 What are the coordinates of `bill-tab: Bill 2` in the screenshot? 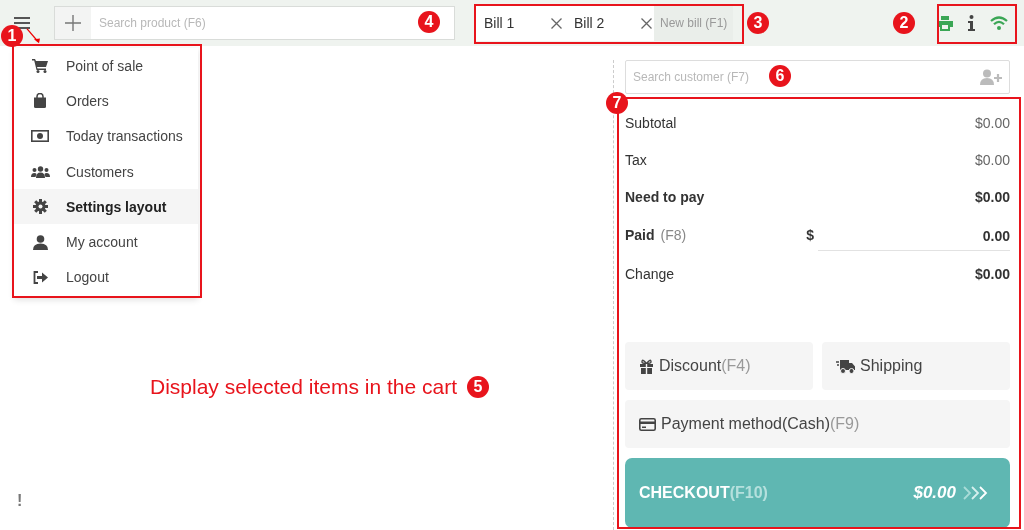 It's located at (607, 23).